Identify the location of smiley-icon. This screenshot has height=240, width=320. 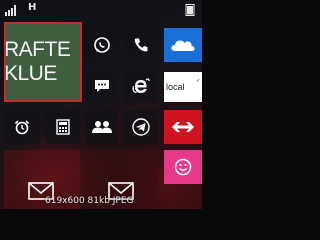
(183, 167).